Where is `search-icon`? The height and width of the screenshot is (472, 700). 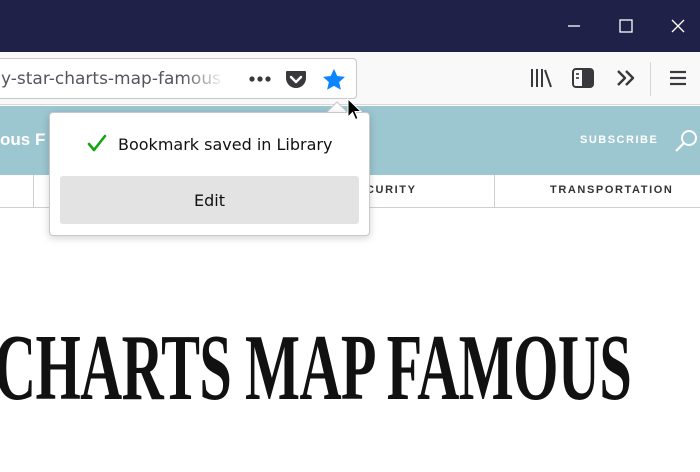
search-icon is located at coordinates (686, 141).